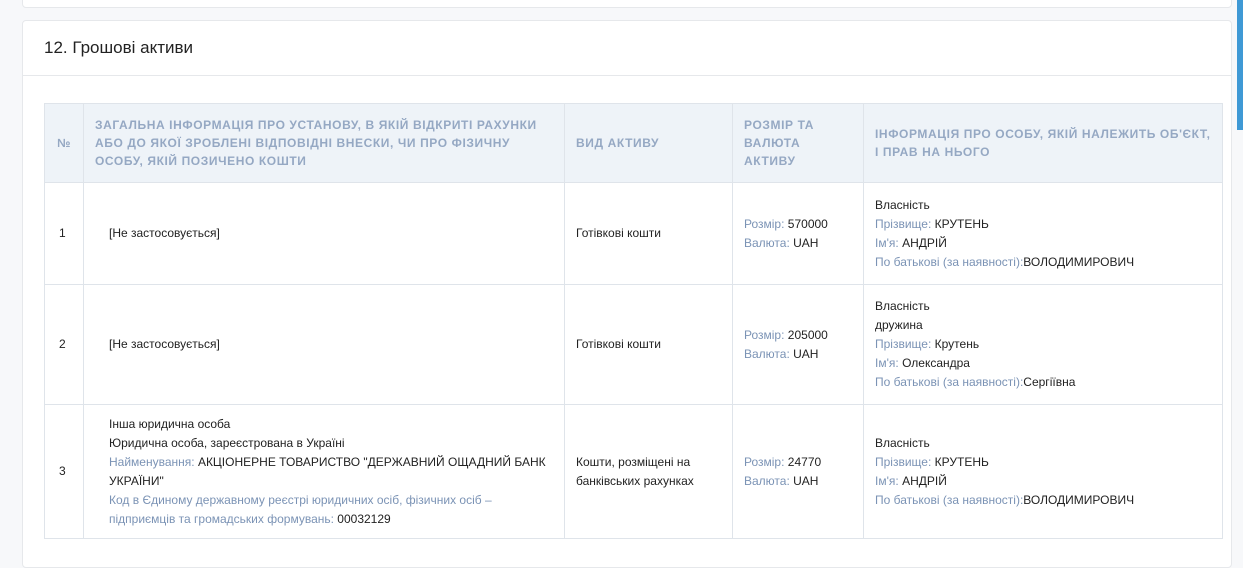  Describe the element at coordinates (64, 143) in the screenshot. I see `header-num: №` at that location.